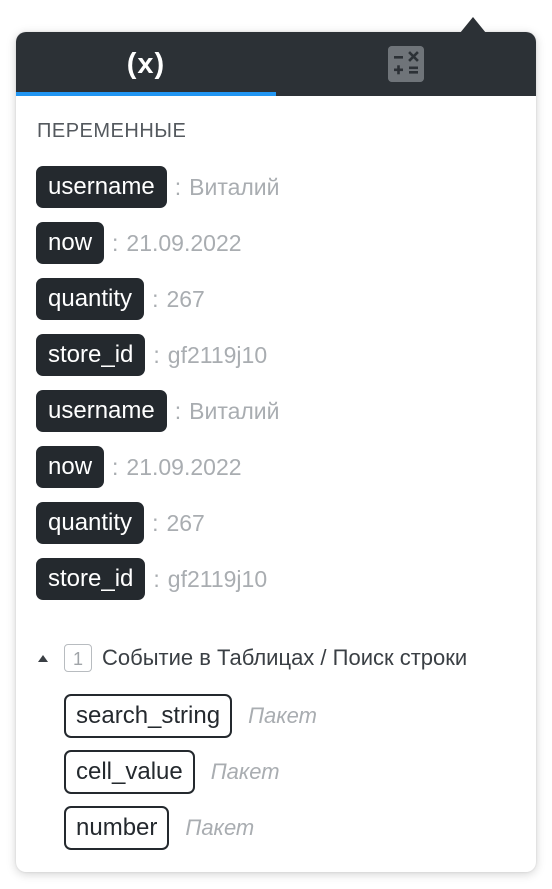 This screenshot has height=889, width=552. I want to click on variables-section-title: ПЕРЕМЕННЫЕ, so click(112, 131).